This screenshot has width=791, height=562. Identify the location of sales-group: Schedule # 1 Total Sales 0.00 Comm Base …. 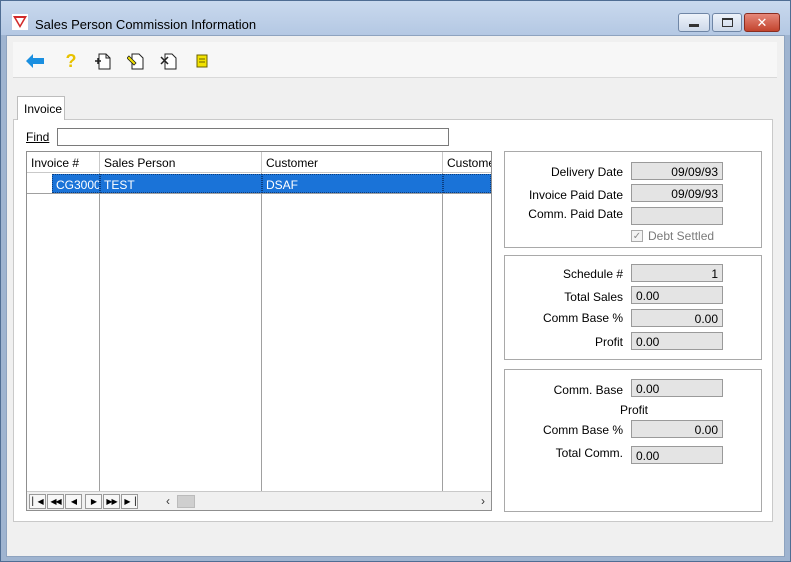
(633, 307).